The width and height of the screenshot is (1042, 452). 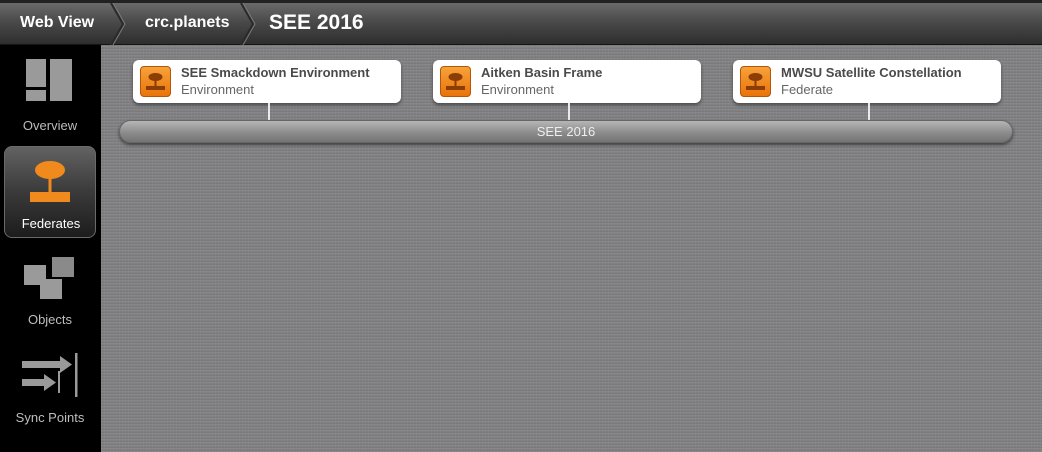 I want to click on federate-card: MWSU Satellite Constellation Federate, so click(x=867, y=81).